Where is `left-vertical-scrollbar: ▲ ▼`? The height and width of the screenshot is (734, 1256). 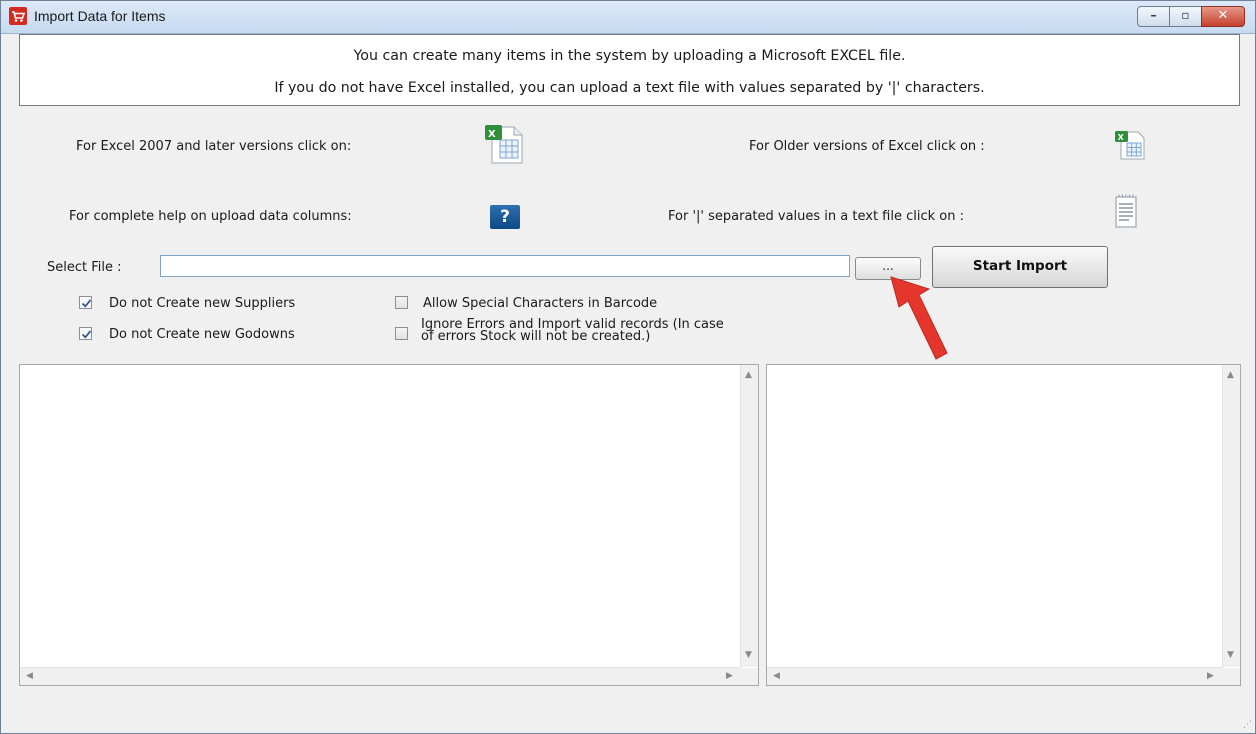 left-vertical-scrollbar: ▲ ▼ is located at coordinates (749, 516).